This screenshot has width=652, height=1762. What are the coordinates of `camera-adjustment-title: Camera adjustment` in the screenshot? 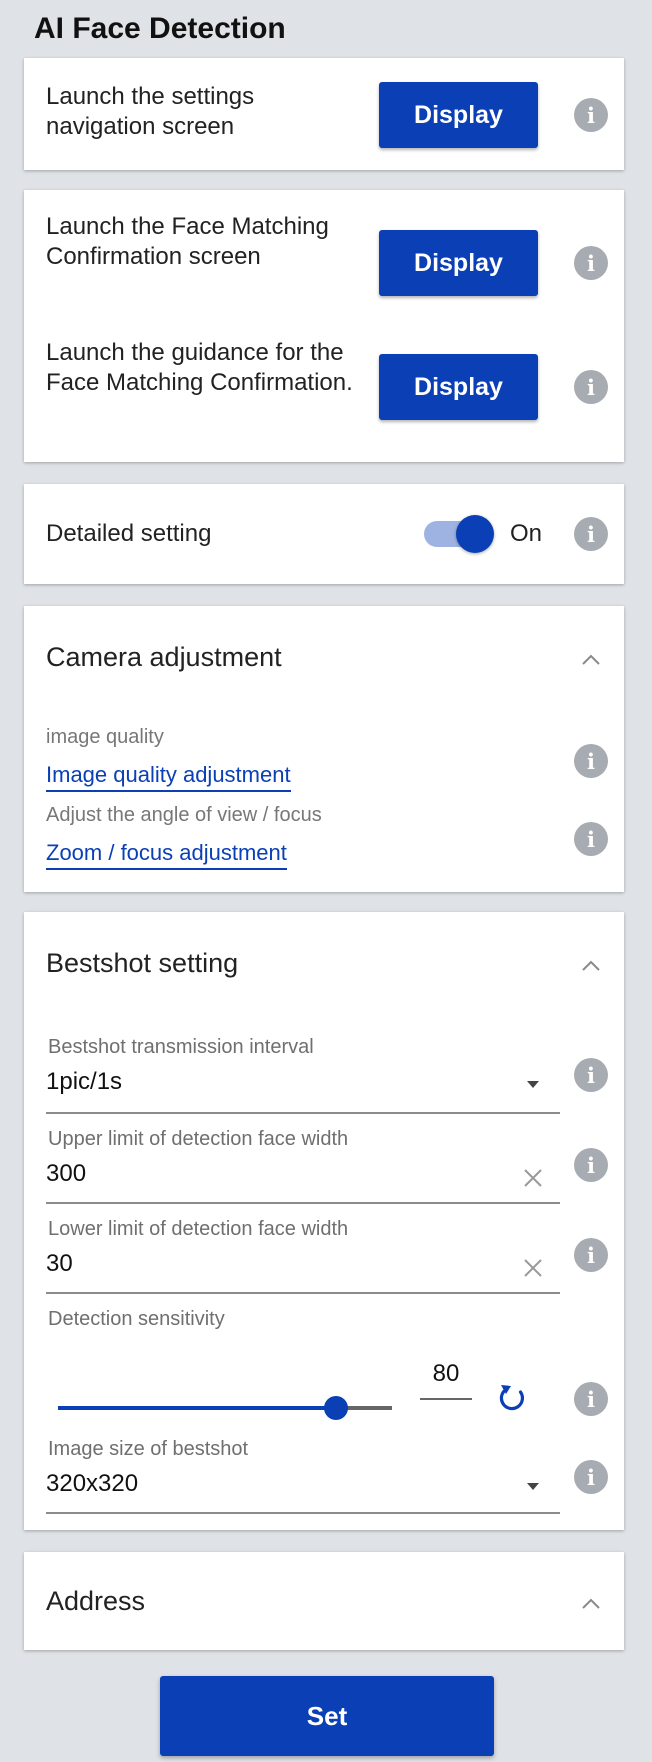 It's located at (164, 657).